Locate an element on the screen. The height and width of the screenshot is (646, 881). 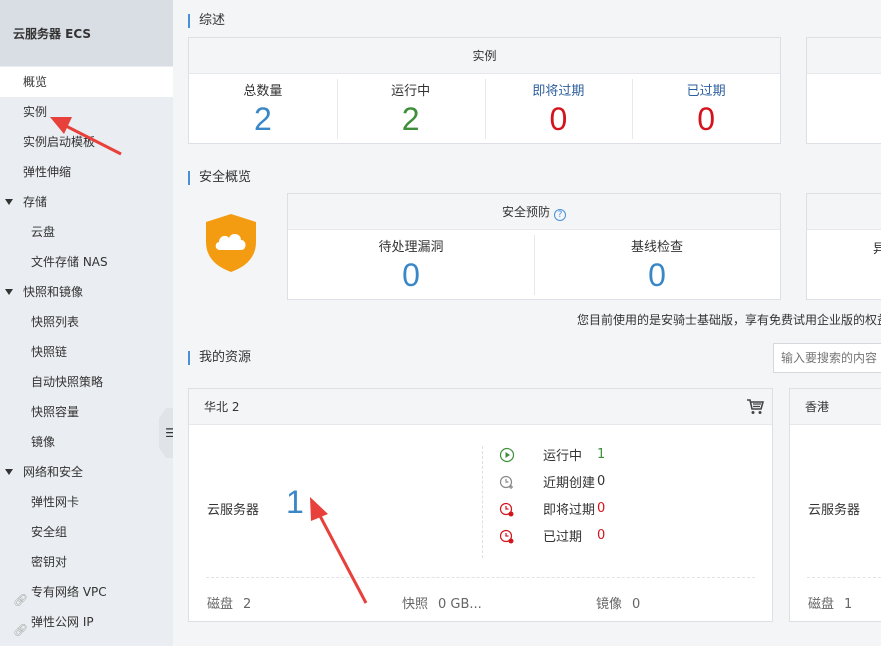
security-side-label: 异 is located at coordinates (877, 249).